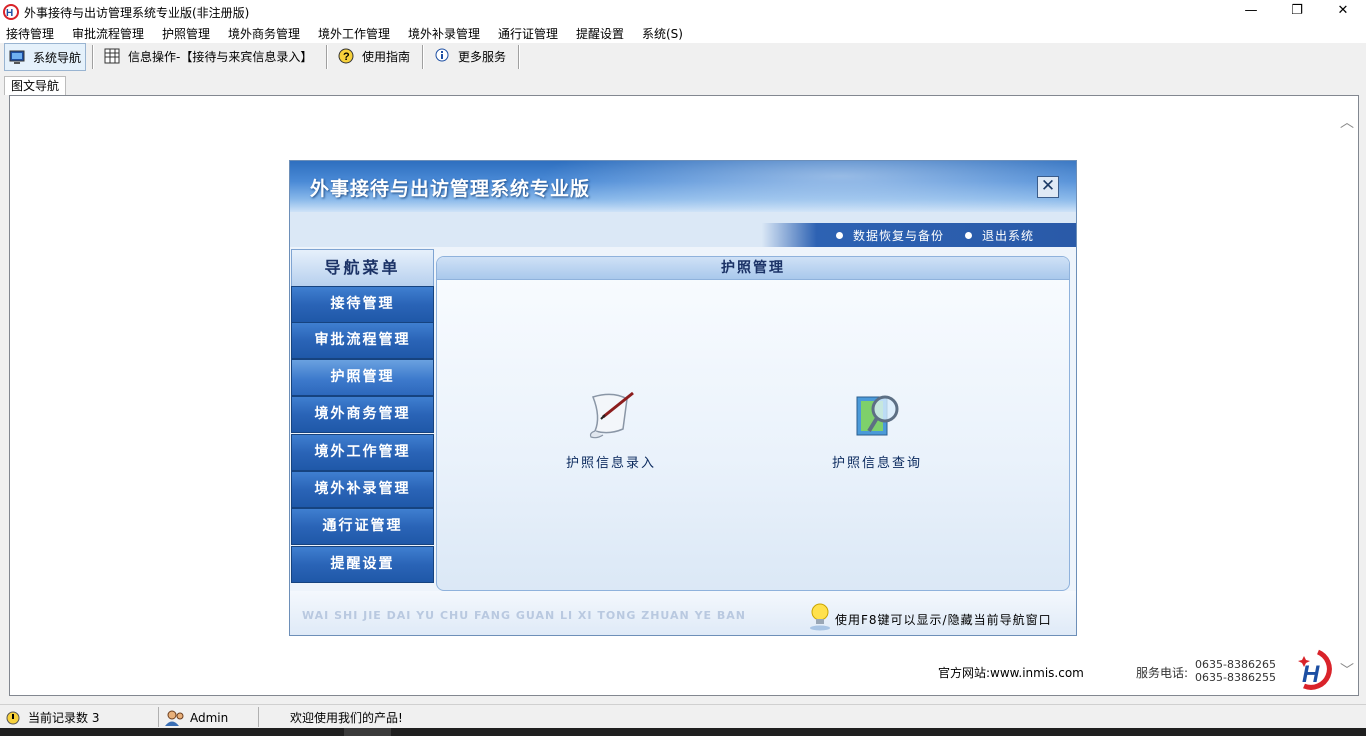  I want to click on passport-query-action: 护照信息查询, so click(877, 429).